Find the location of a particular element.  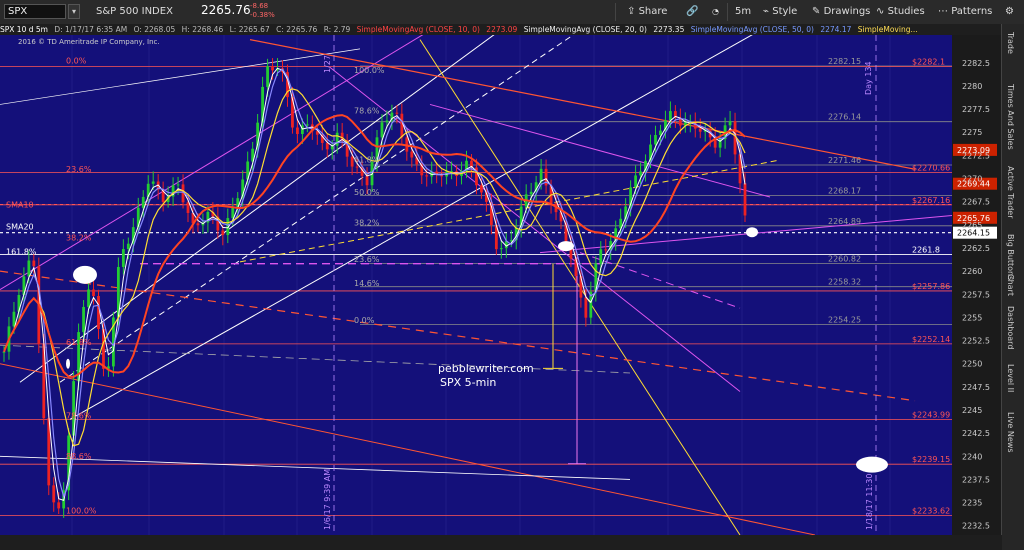

price-level-label: $2239.15 is located at coordinates (931, 459).